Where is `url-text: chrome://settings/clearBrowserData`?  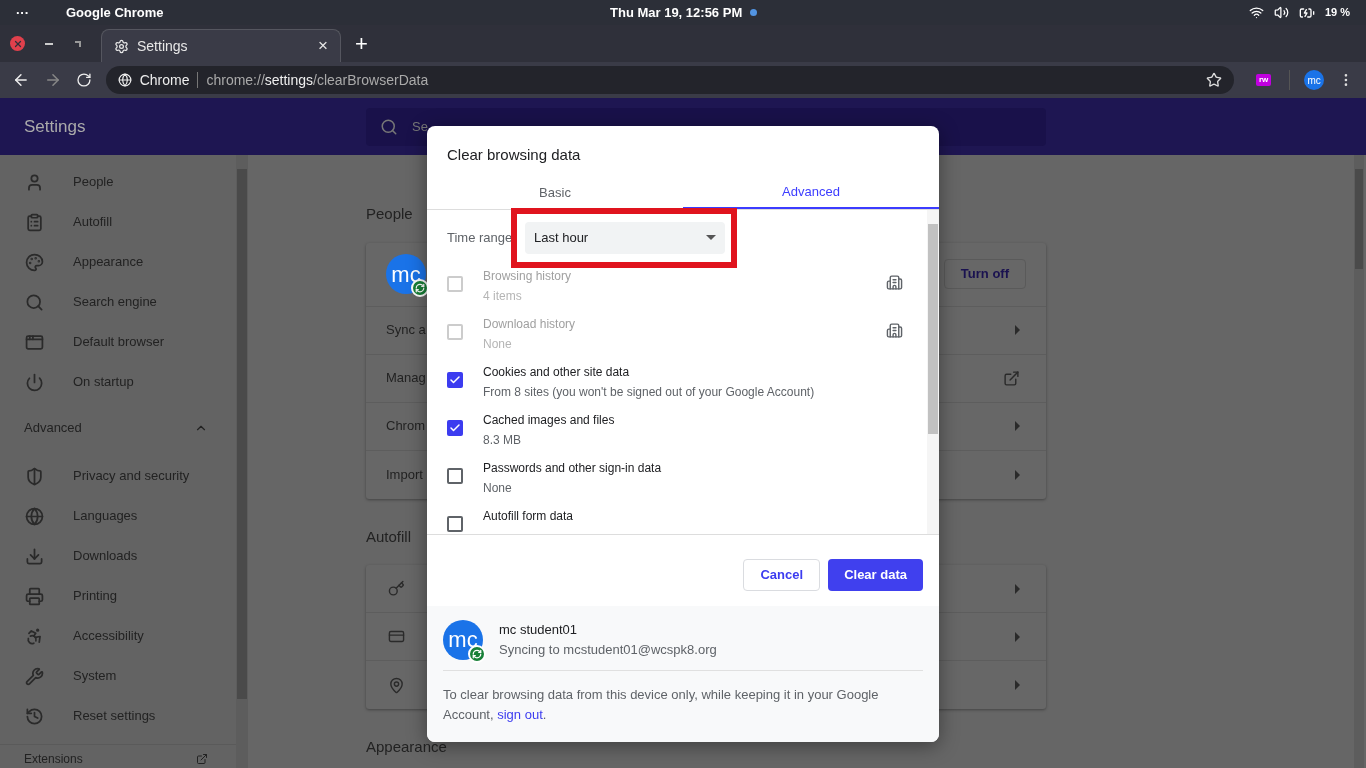
url-text: chrome://settings/clearBrowserData is located at coordinates (317, 80).